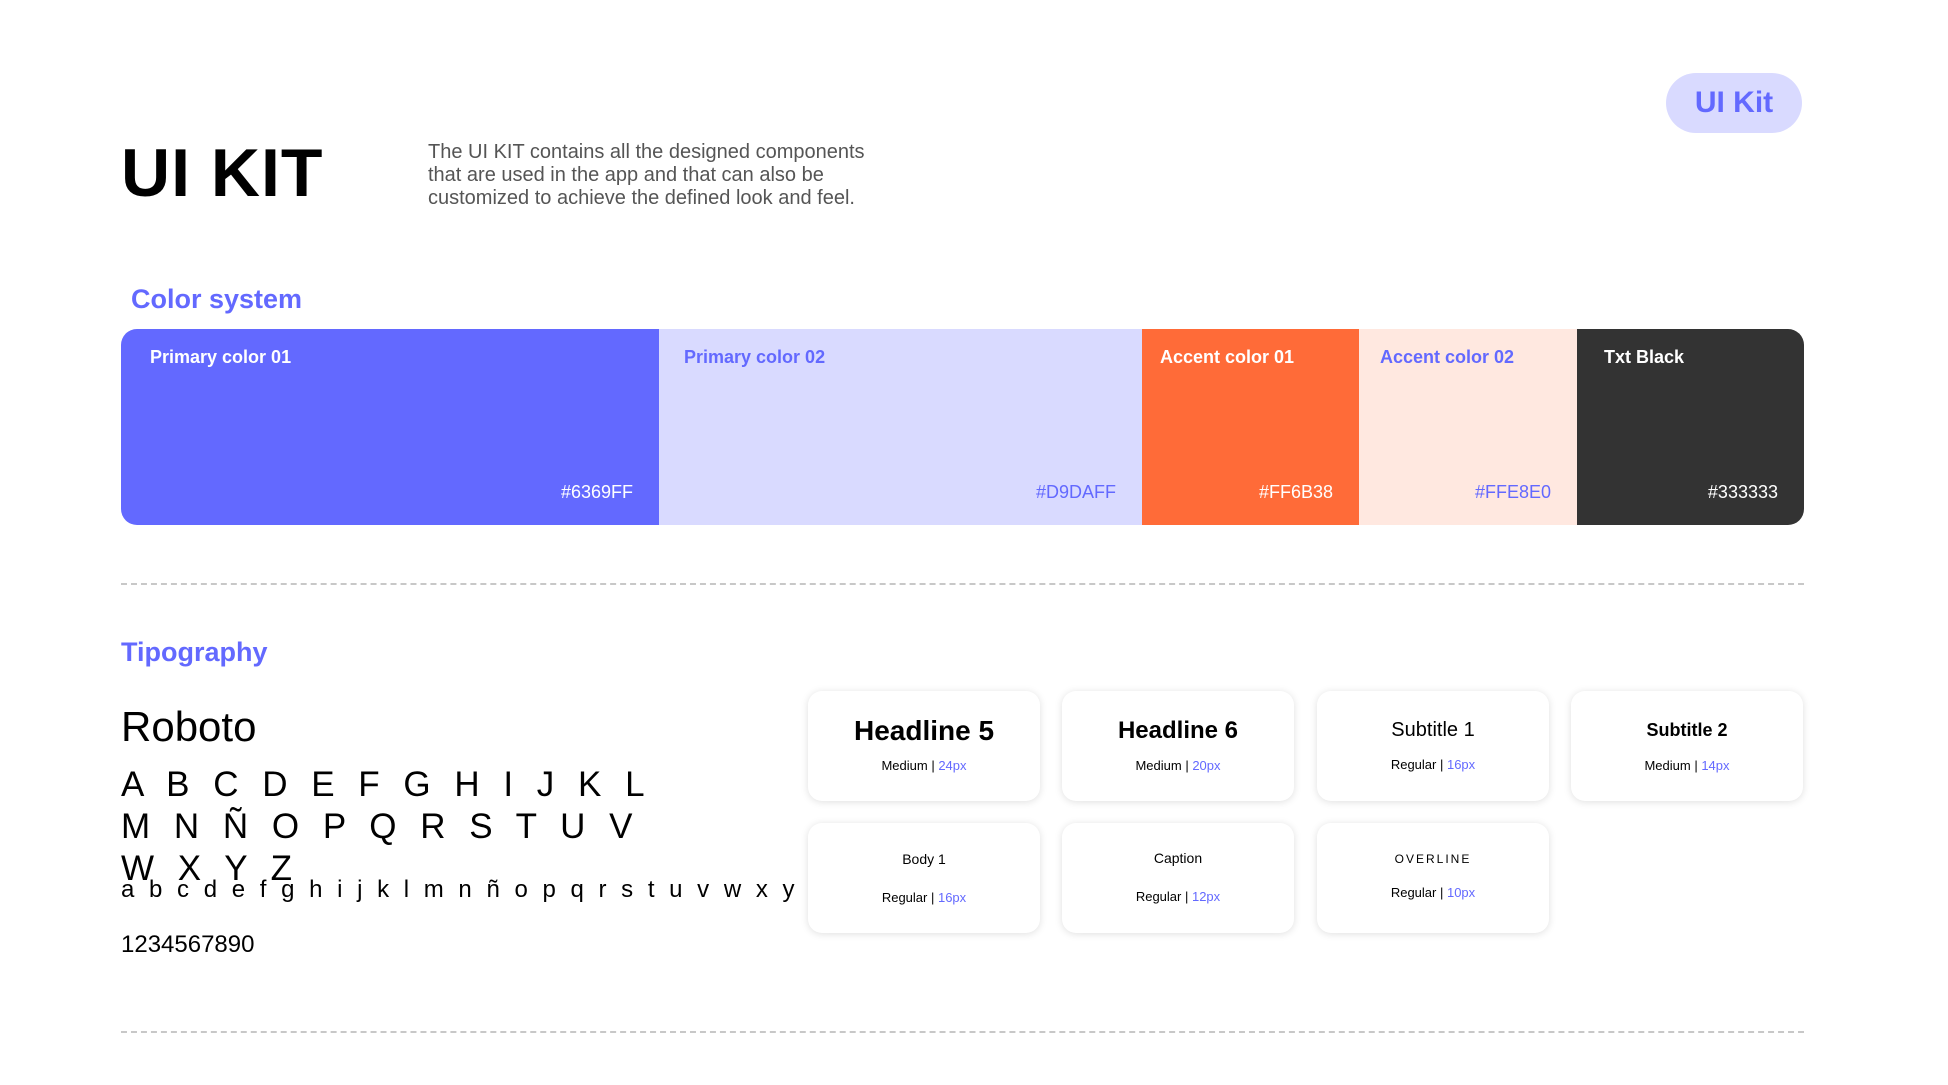 The width and height of the screenshot is (1948, 1085). Describe the element at coordinates (924, 730) in the screenshot. I see `type-sample: Headline 5` at that location.